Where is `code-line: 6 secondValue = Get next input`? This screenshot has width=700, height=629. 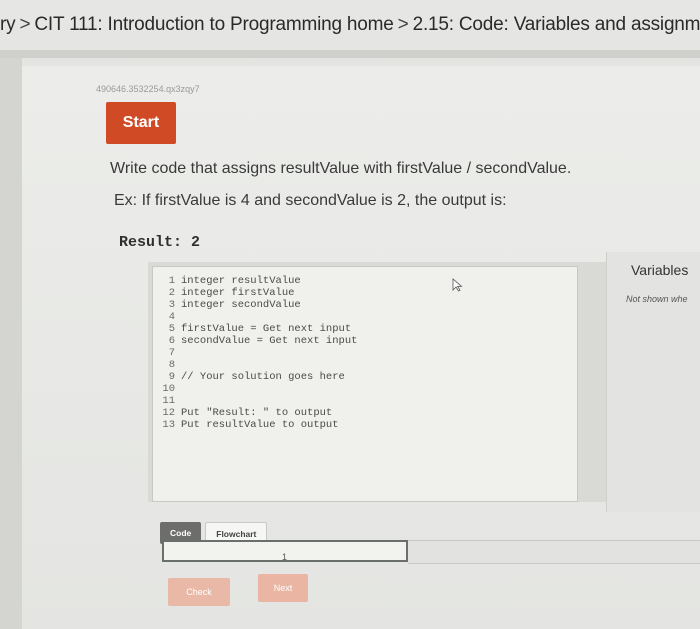
code-line: 6 secondValue = Get next input is located at coordinates (369, 341).